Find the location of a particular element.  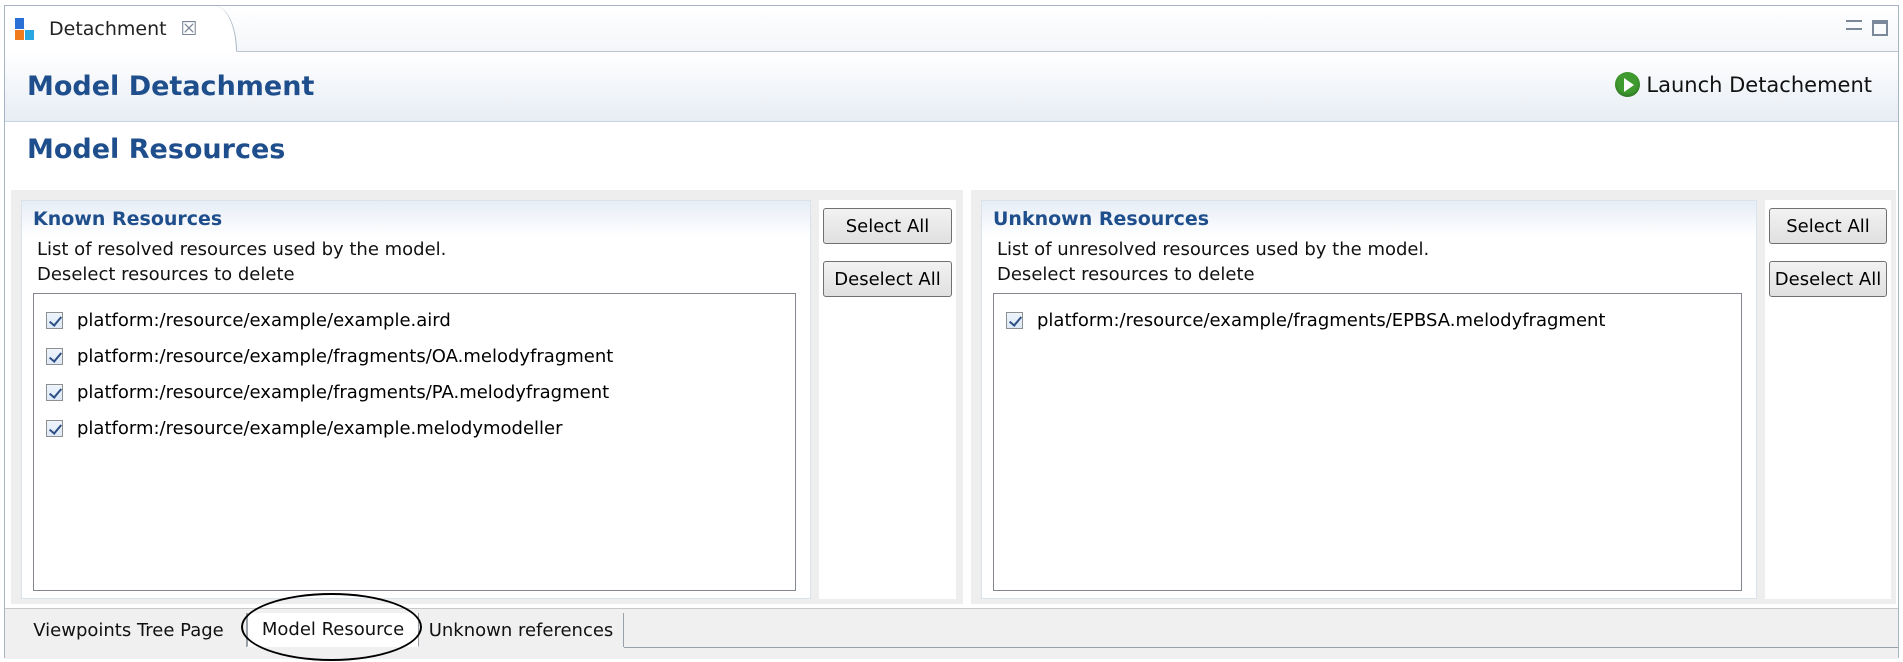

known-resources-title: Known Resources is located at coordinates (128, 219).